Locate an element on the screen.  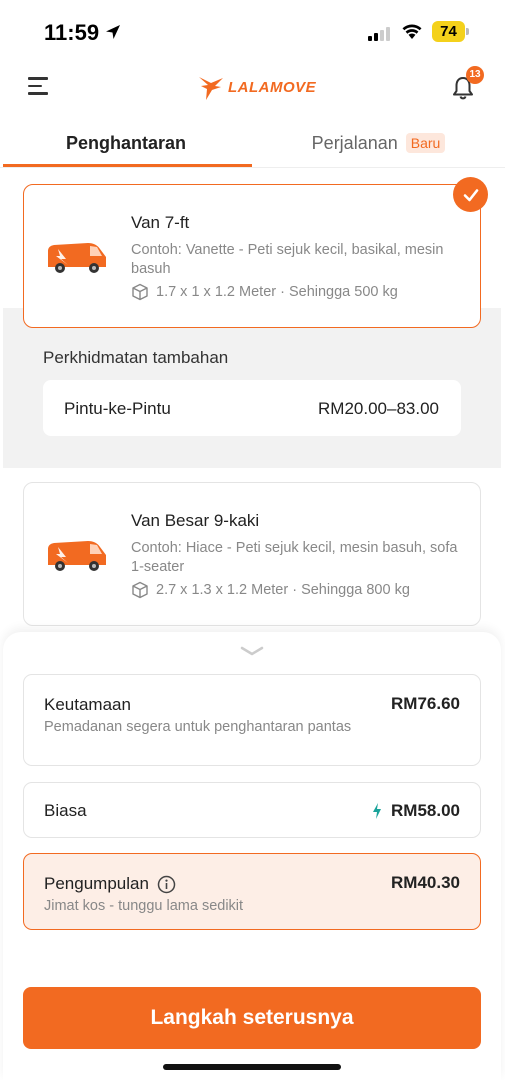
battery-level: 74 is located at coordinates (448, 31).